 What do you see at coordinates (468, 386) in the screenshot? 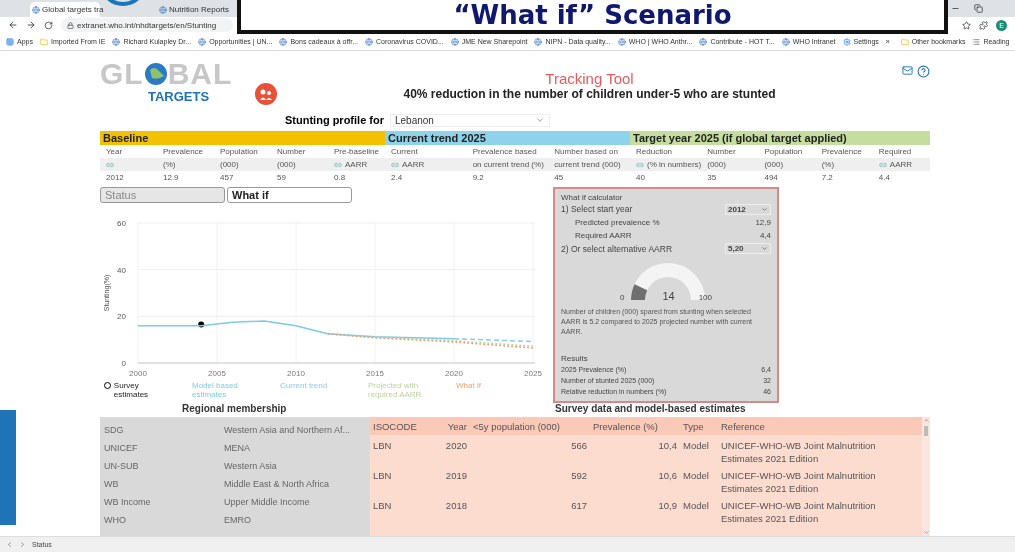
I see `legend-label: What if` at bounding box center [468, 386].